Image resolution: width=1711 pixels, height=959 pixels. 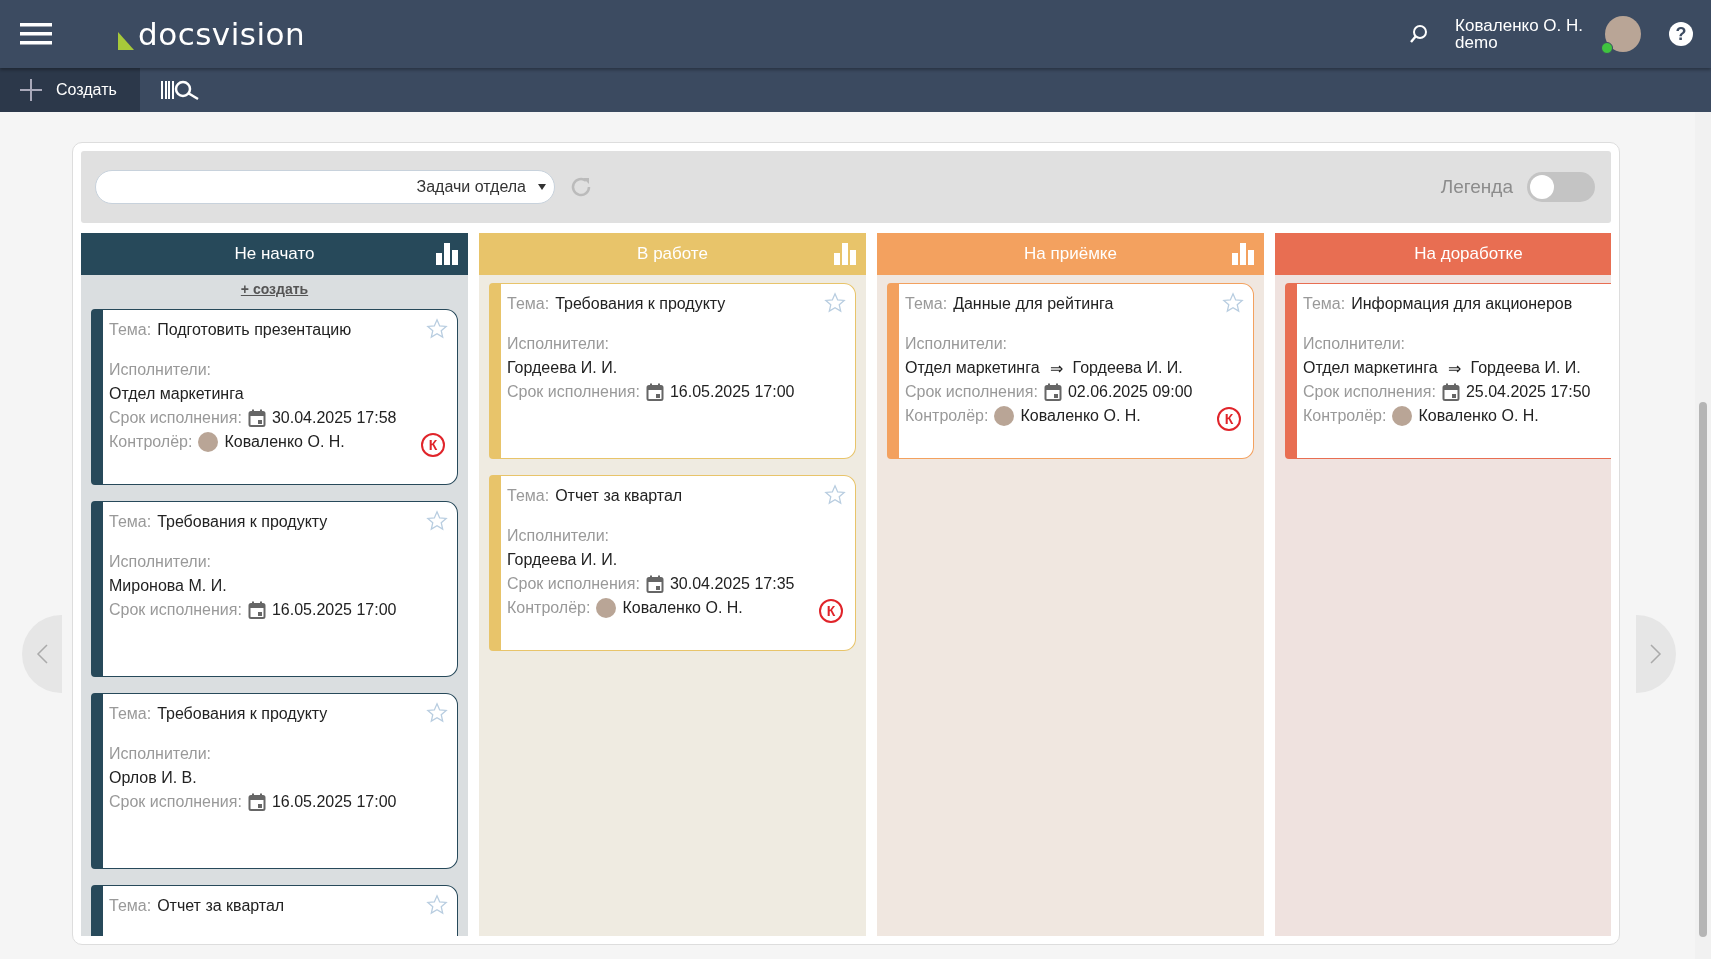 I want to click on chevron-left-icon, so click(x=42, y=654).